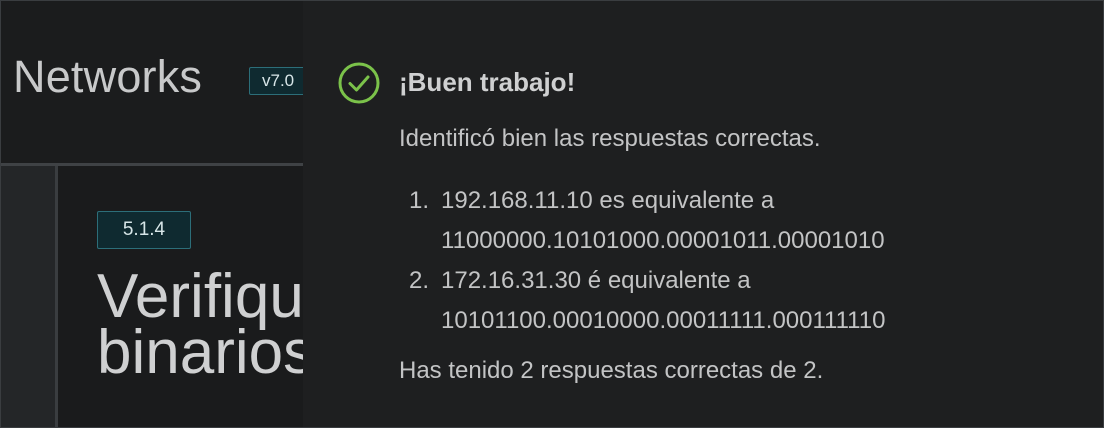  Describe the element at coordinates (144, 230) in the screenshot. I see `section-badge: 5.1.4` at that location.